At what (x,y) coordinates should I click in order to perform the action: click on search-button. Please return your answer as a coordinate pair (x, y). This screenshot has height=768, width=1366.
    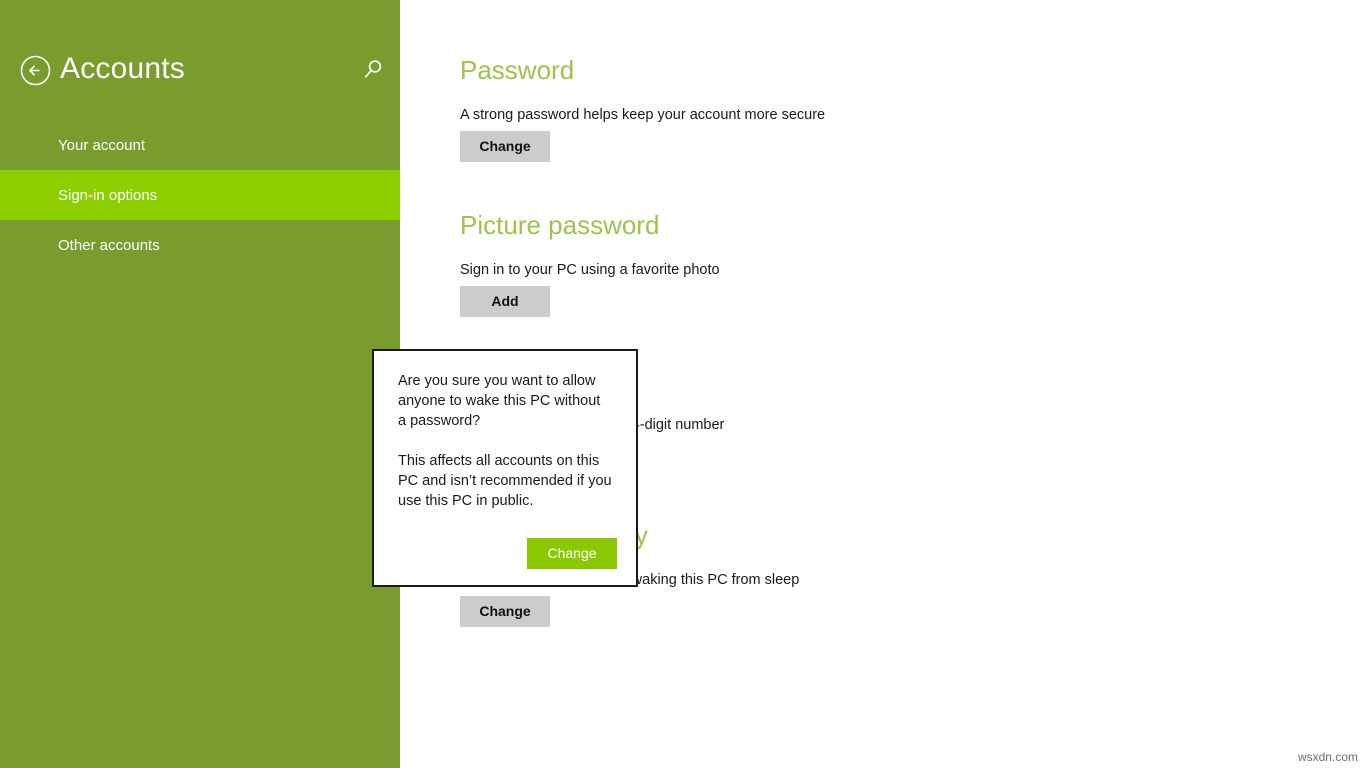
    Looking at the image, I should click on (373, 70).